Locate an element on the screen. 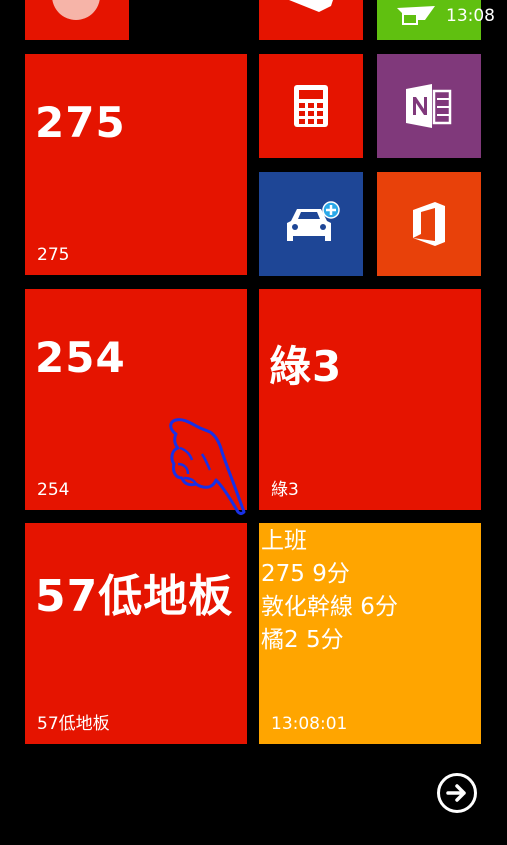 The width and height of the screenshot is (507, 845). tile-onenote is located at coordinates (429, 106).